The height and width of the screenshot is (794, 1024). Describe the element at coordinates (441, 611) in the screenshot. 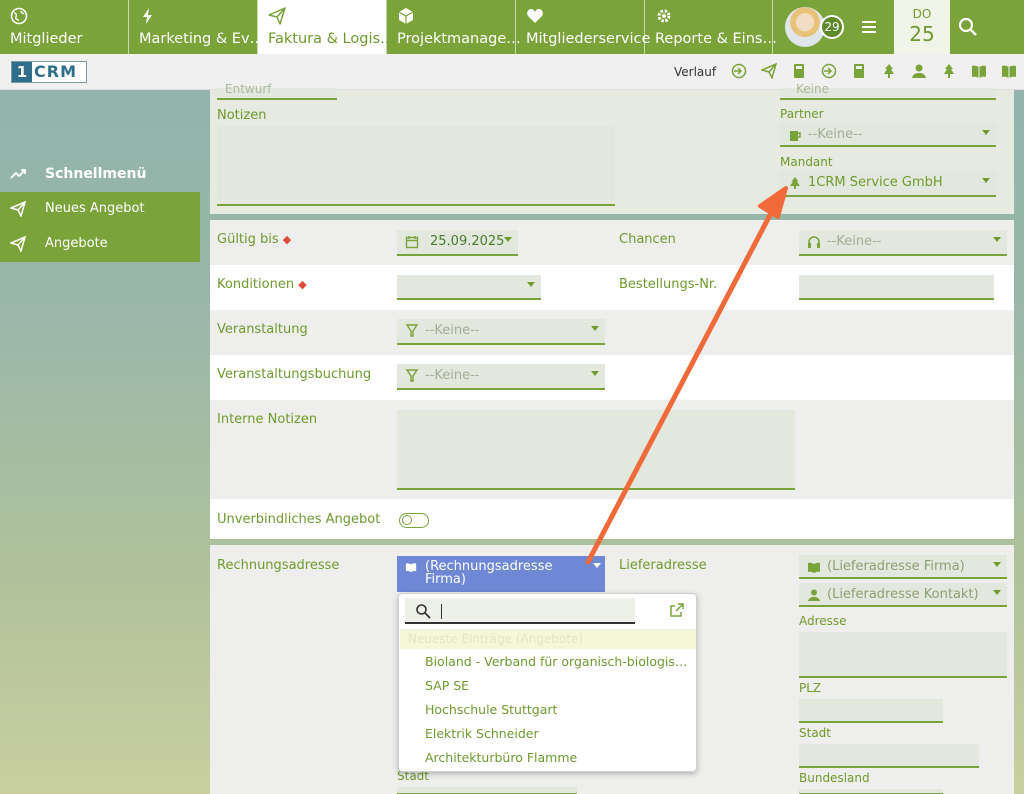

I see `text-cursor` at that location.